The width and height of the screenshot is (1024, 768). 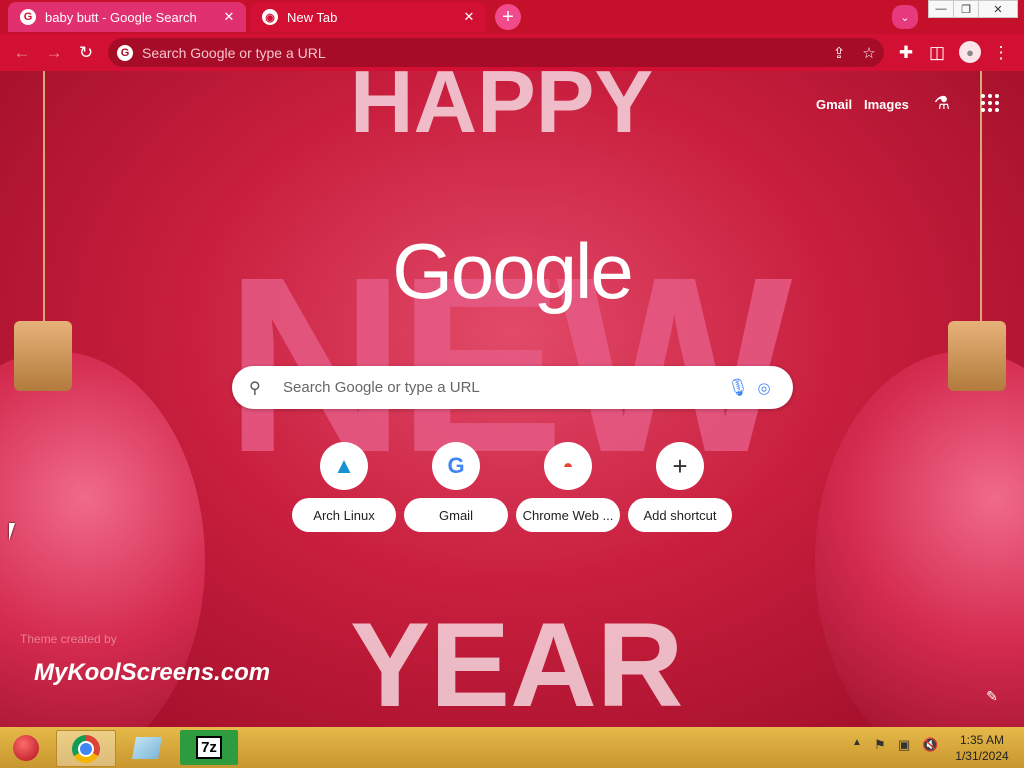 I want to click on start-button, so click(x=26, y=747).